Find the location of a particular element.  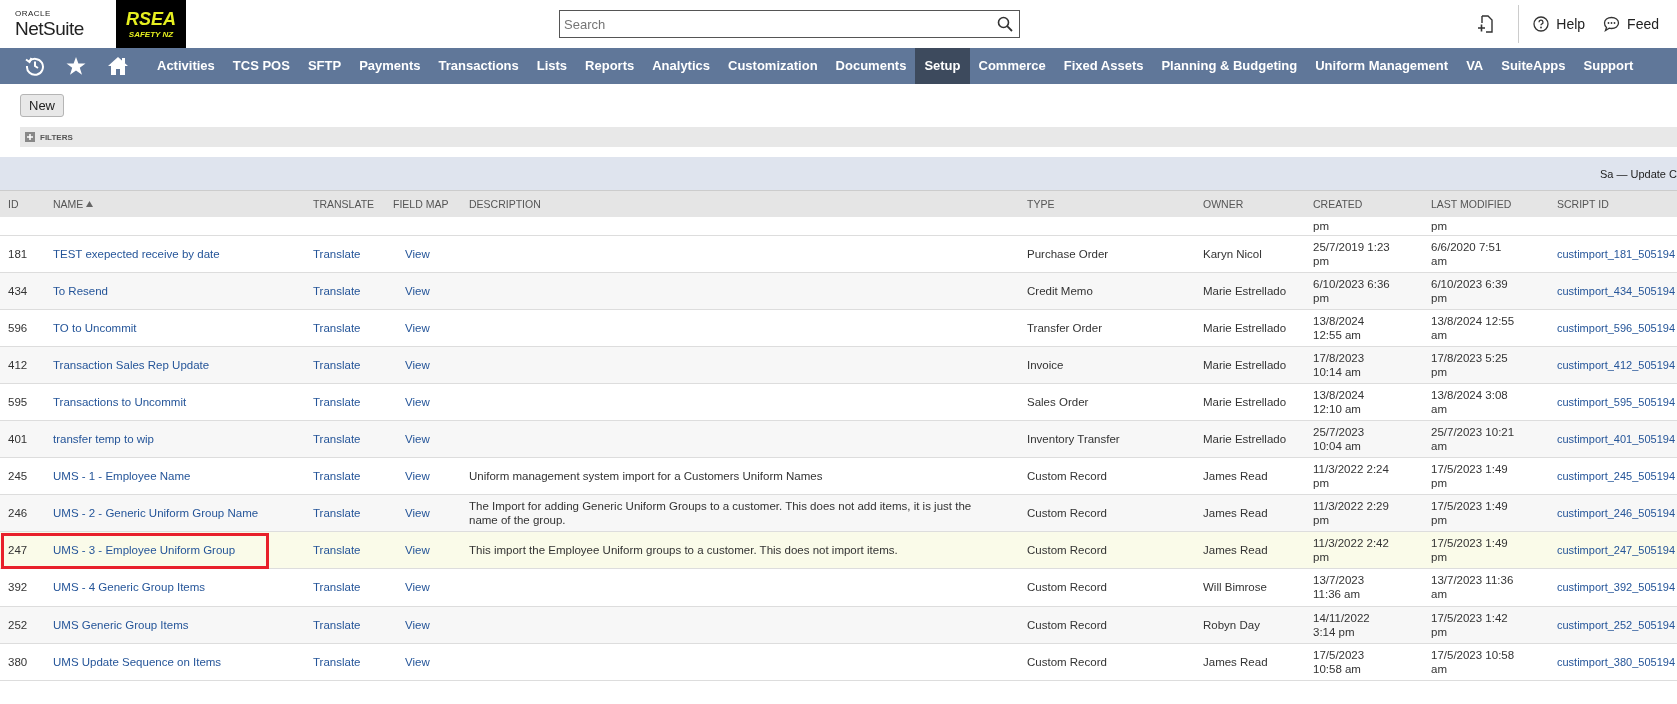

chat-bubble-icon is located at coordinates (1612, 24).